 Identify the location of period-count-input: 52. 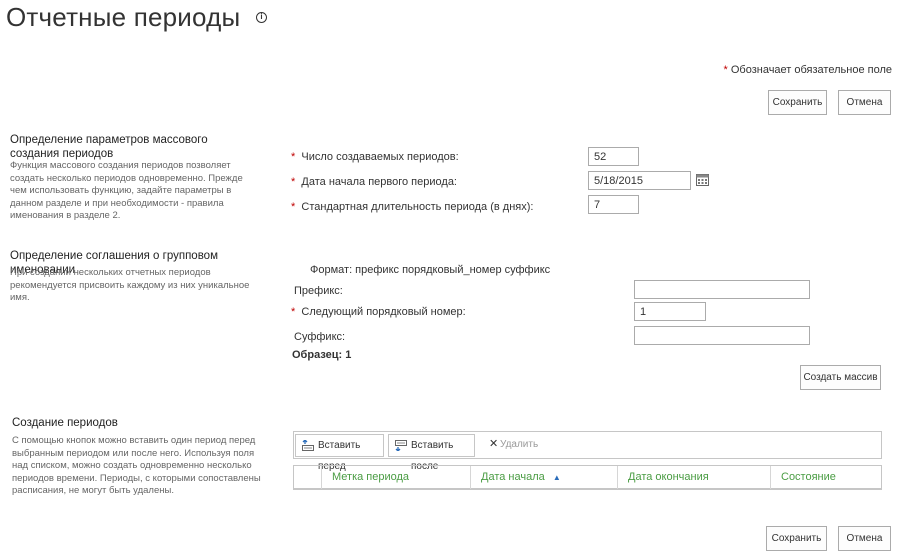
(613, 156).